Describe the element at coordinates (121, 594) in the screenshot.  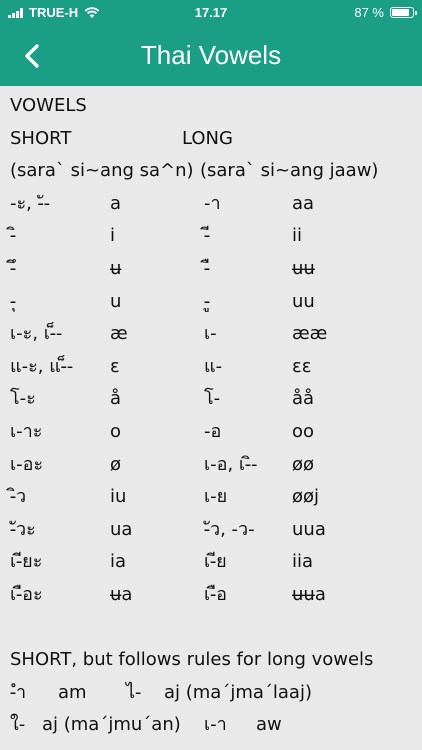
I see `short-vowel-roman: ʉa` at that location.